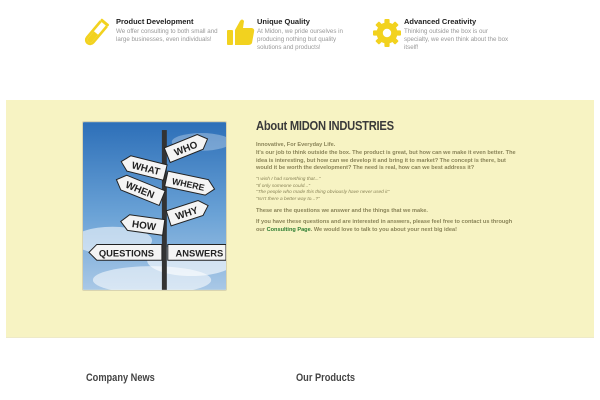 This screenshot has width=600, height=400. Describe the element at coordinates (300, 337) in the screenshot. I see `section-divider` at that location.